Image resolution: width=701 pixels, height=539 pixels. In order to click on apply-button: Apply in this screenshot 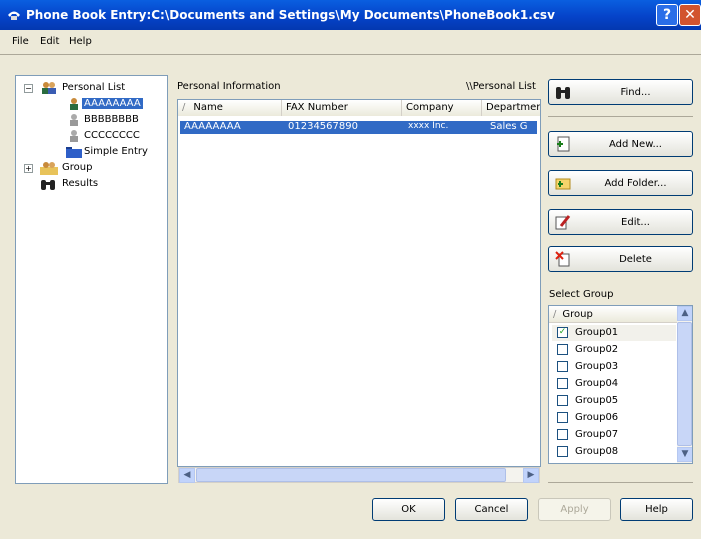, I will do `click(574, 509)`.